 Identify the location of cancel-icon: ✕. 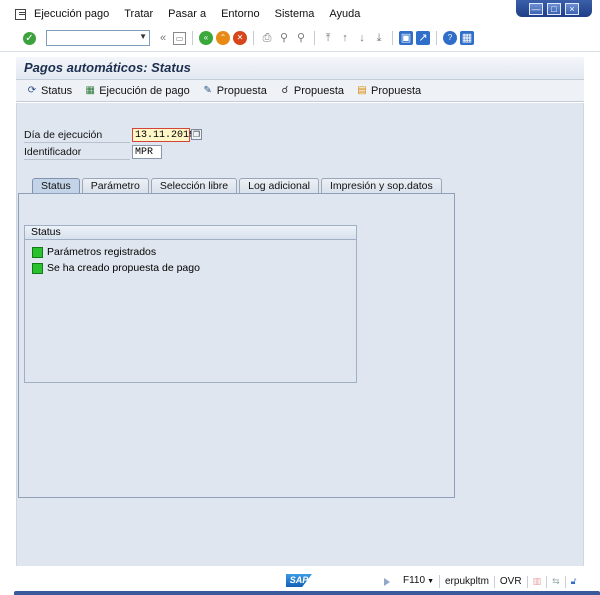
(240, 38).